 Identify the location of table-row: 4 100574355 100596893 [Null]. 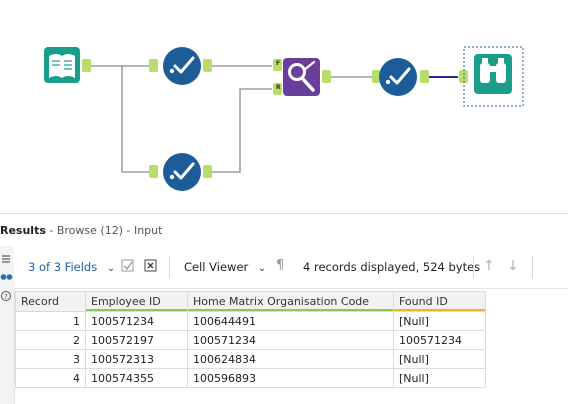
(250, 378).